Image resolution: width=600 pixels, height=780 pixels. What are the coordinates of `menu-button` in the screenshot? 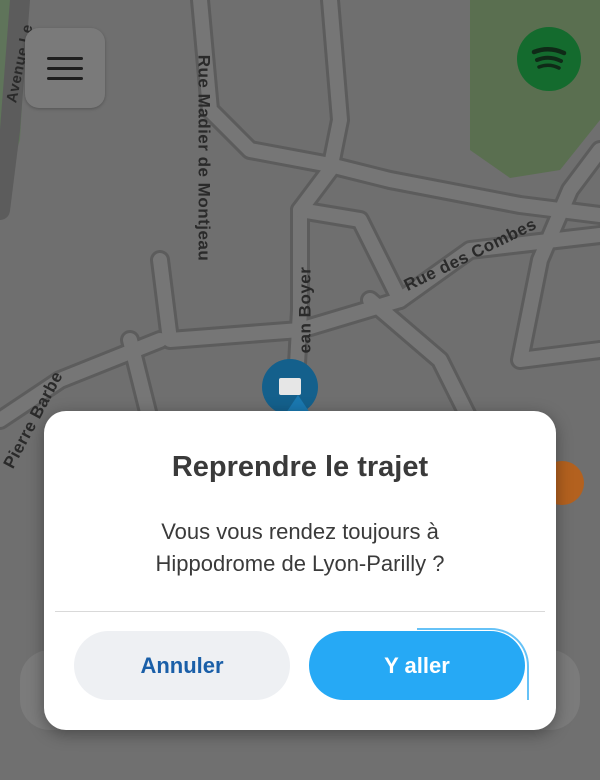 It's located at (65, 68).